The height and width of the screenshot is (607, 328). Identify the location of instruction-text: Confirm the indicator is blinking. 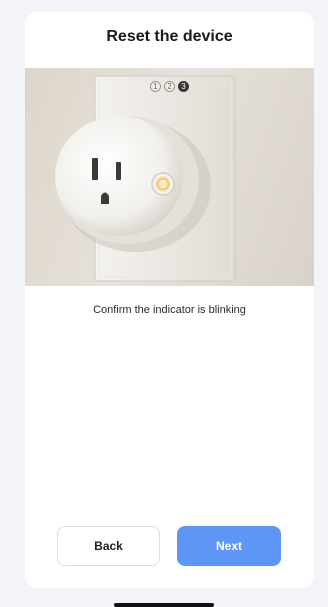
(169, 310).